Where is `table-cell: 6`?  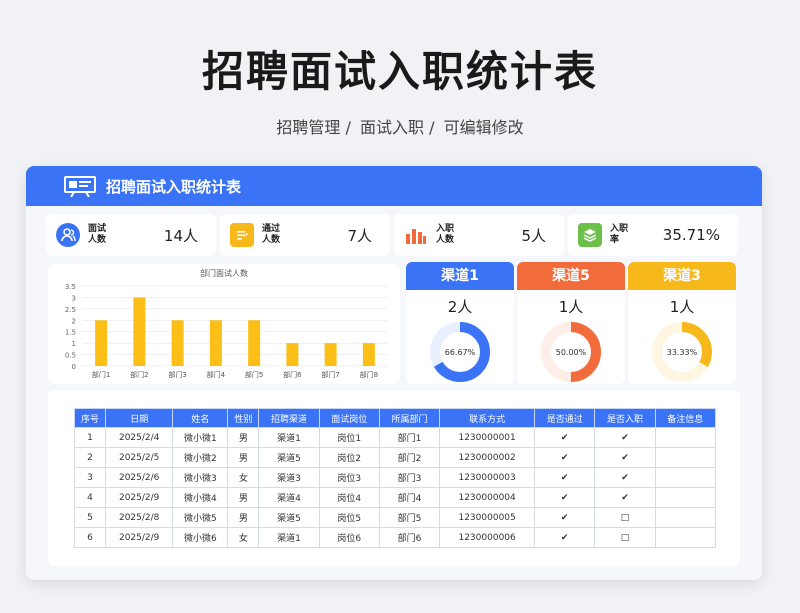 table-cell: 6 is located at coordinates (90, 537).